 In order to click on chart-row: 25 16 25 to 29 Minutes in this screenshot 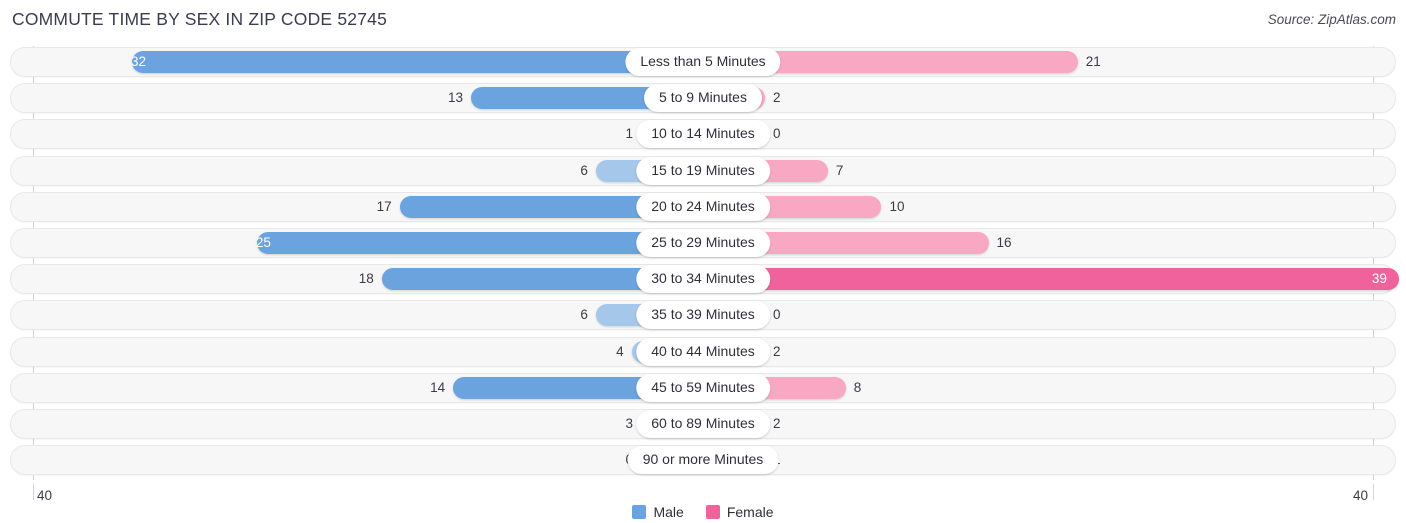, I will do `click(703, 243)`.